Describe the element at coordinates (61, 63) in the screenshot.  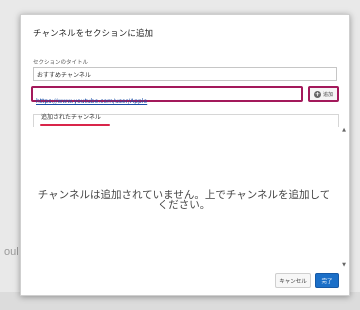
I see `section-title-label: セクションのタイトル` at that location.